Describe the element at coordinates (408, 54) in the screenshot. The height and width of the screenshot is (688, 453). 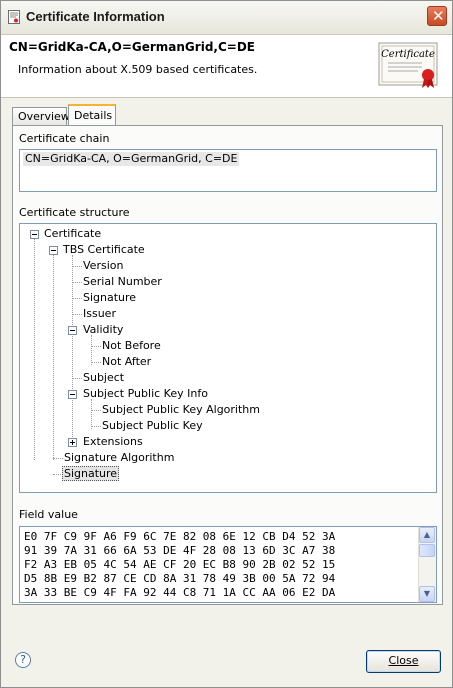
I see `svg-text: Certificate` at that location.